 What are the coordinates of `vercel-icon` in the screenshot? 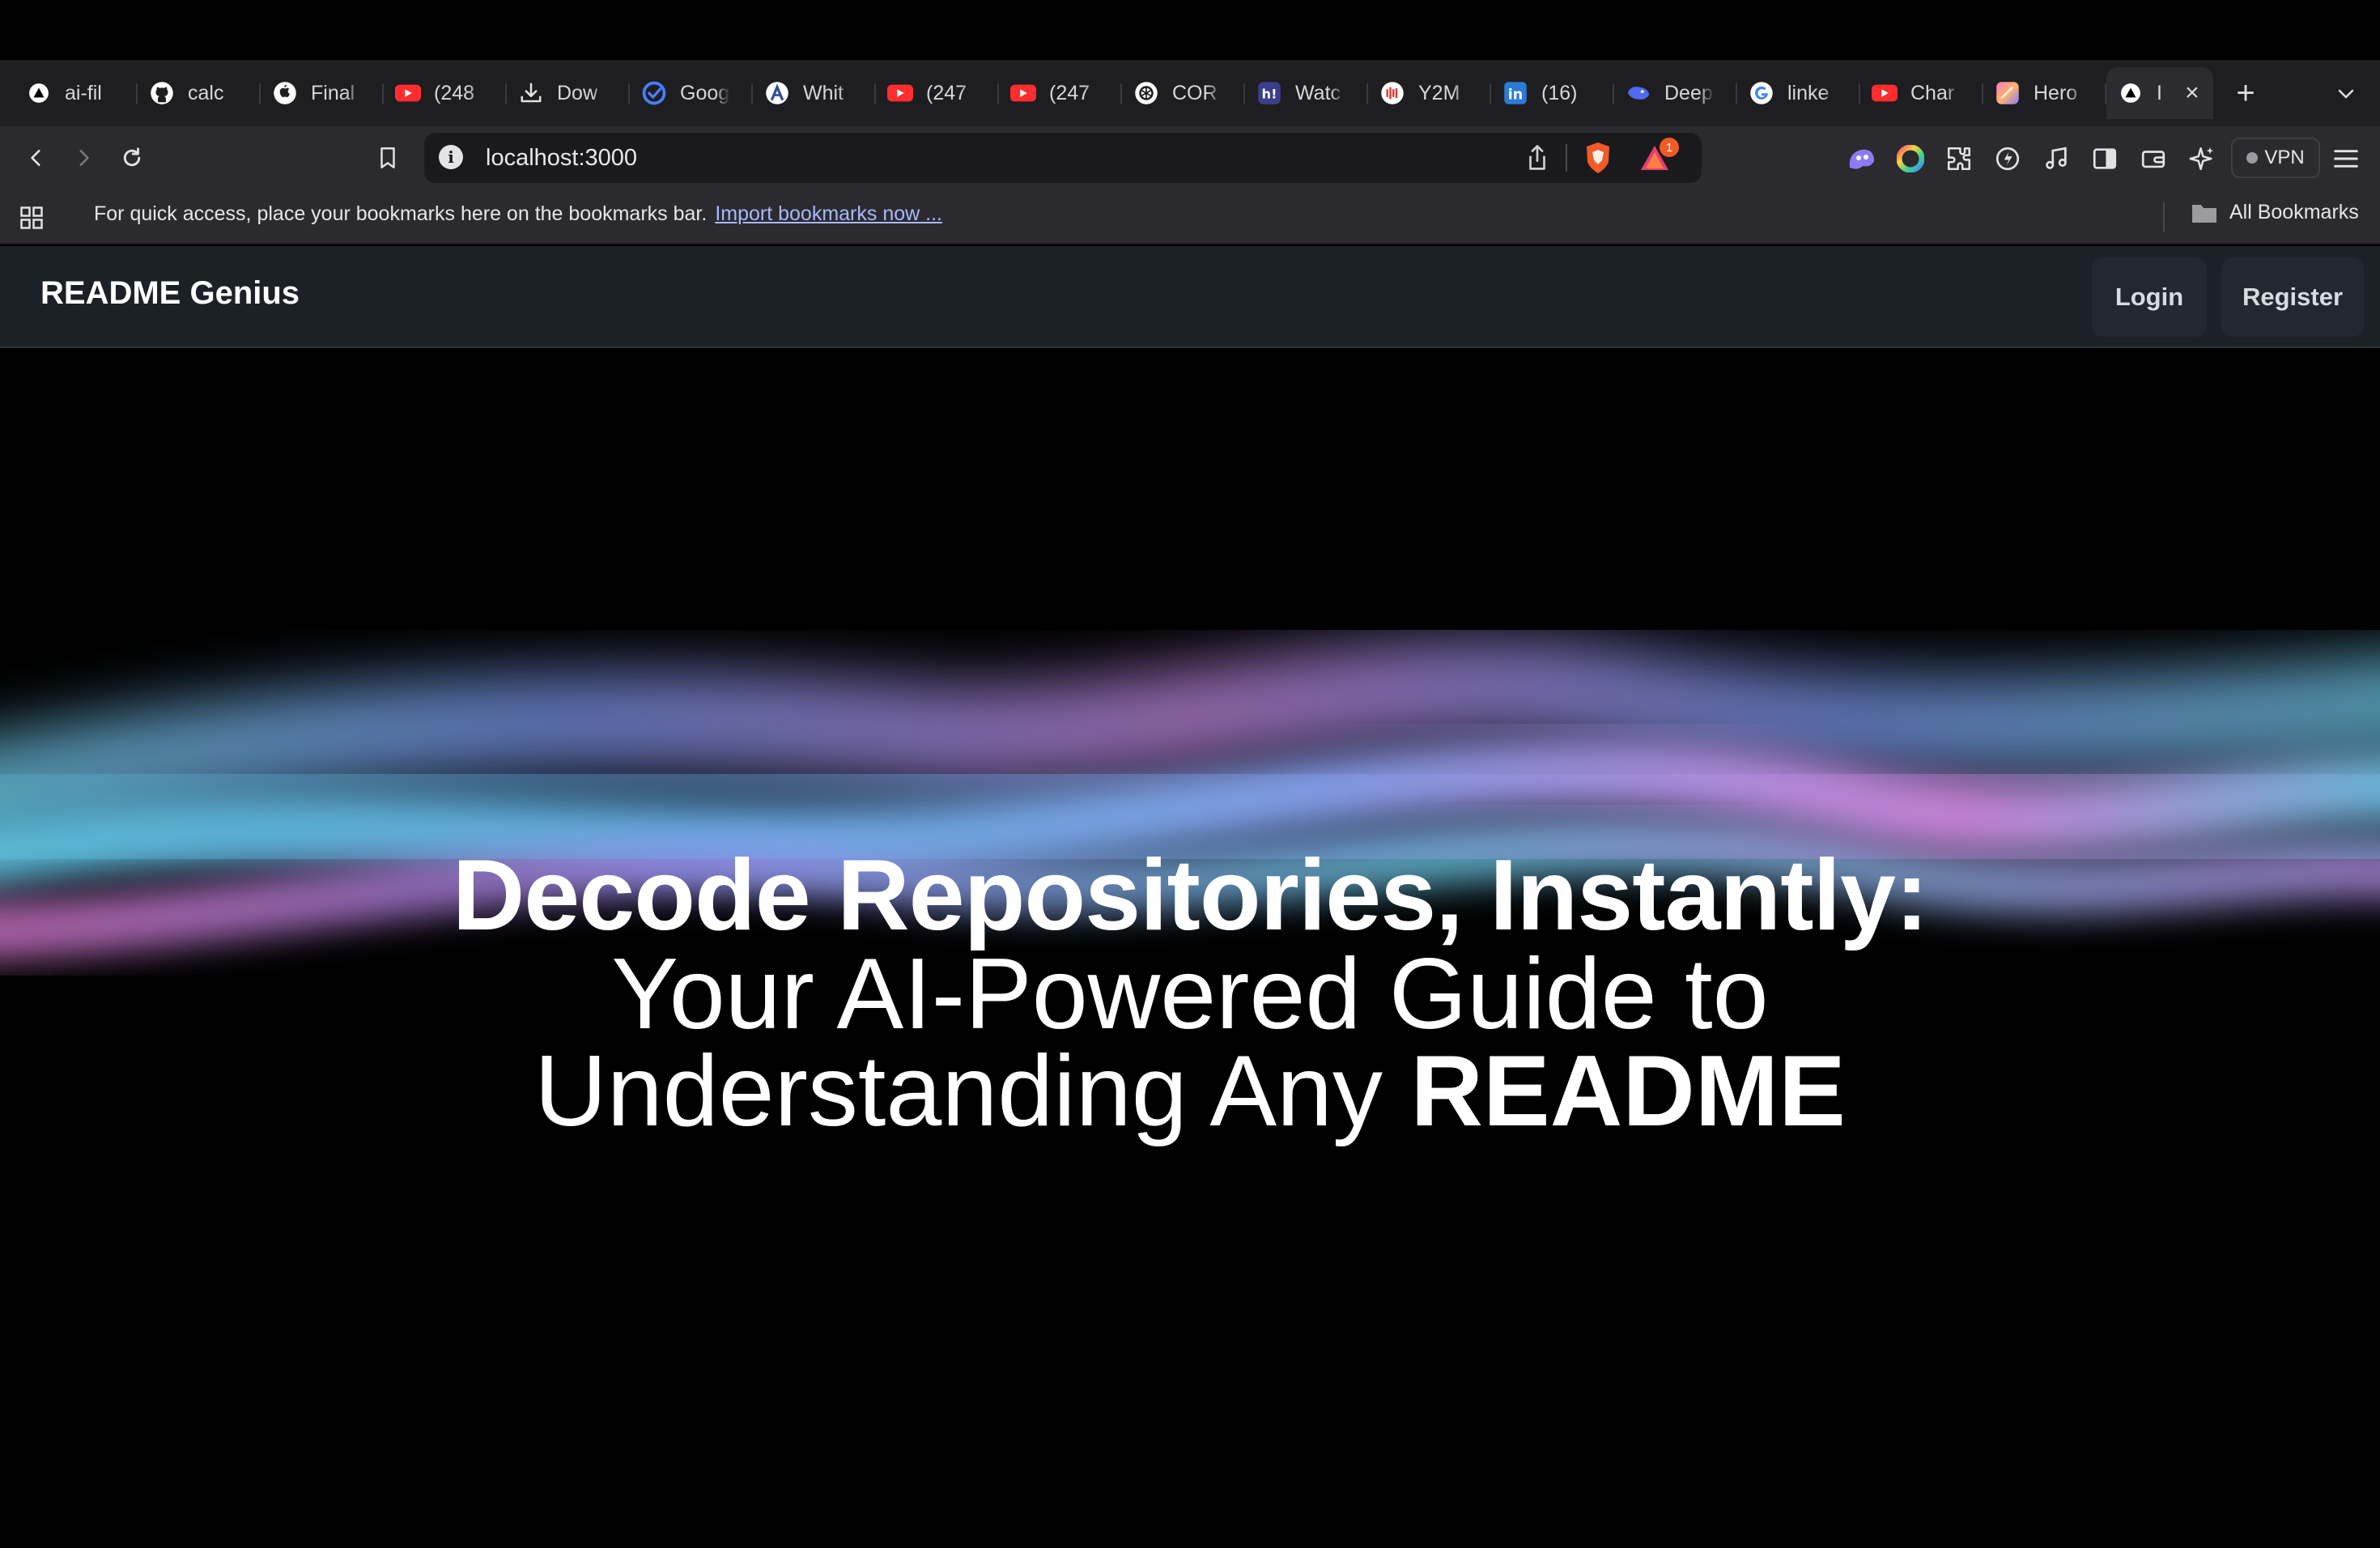 It's located at (2131, 93).